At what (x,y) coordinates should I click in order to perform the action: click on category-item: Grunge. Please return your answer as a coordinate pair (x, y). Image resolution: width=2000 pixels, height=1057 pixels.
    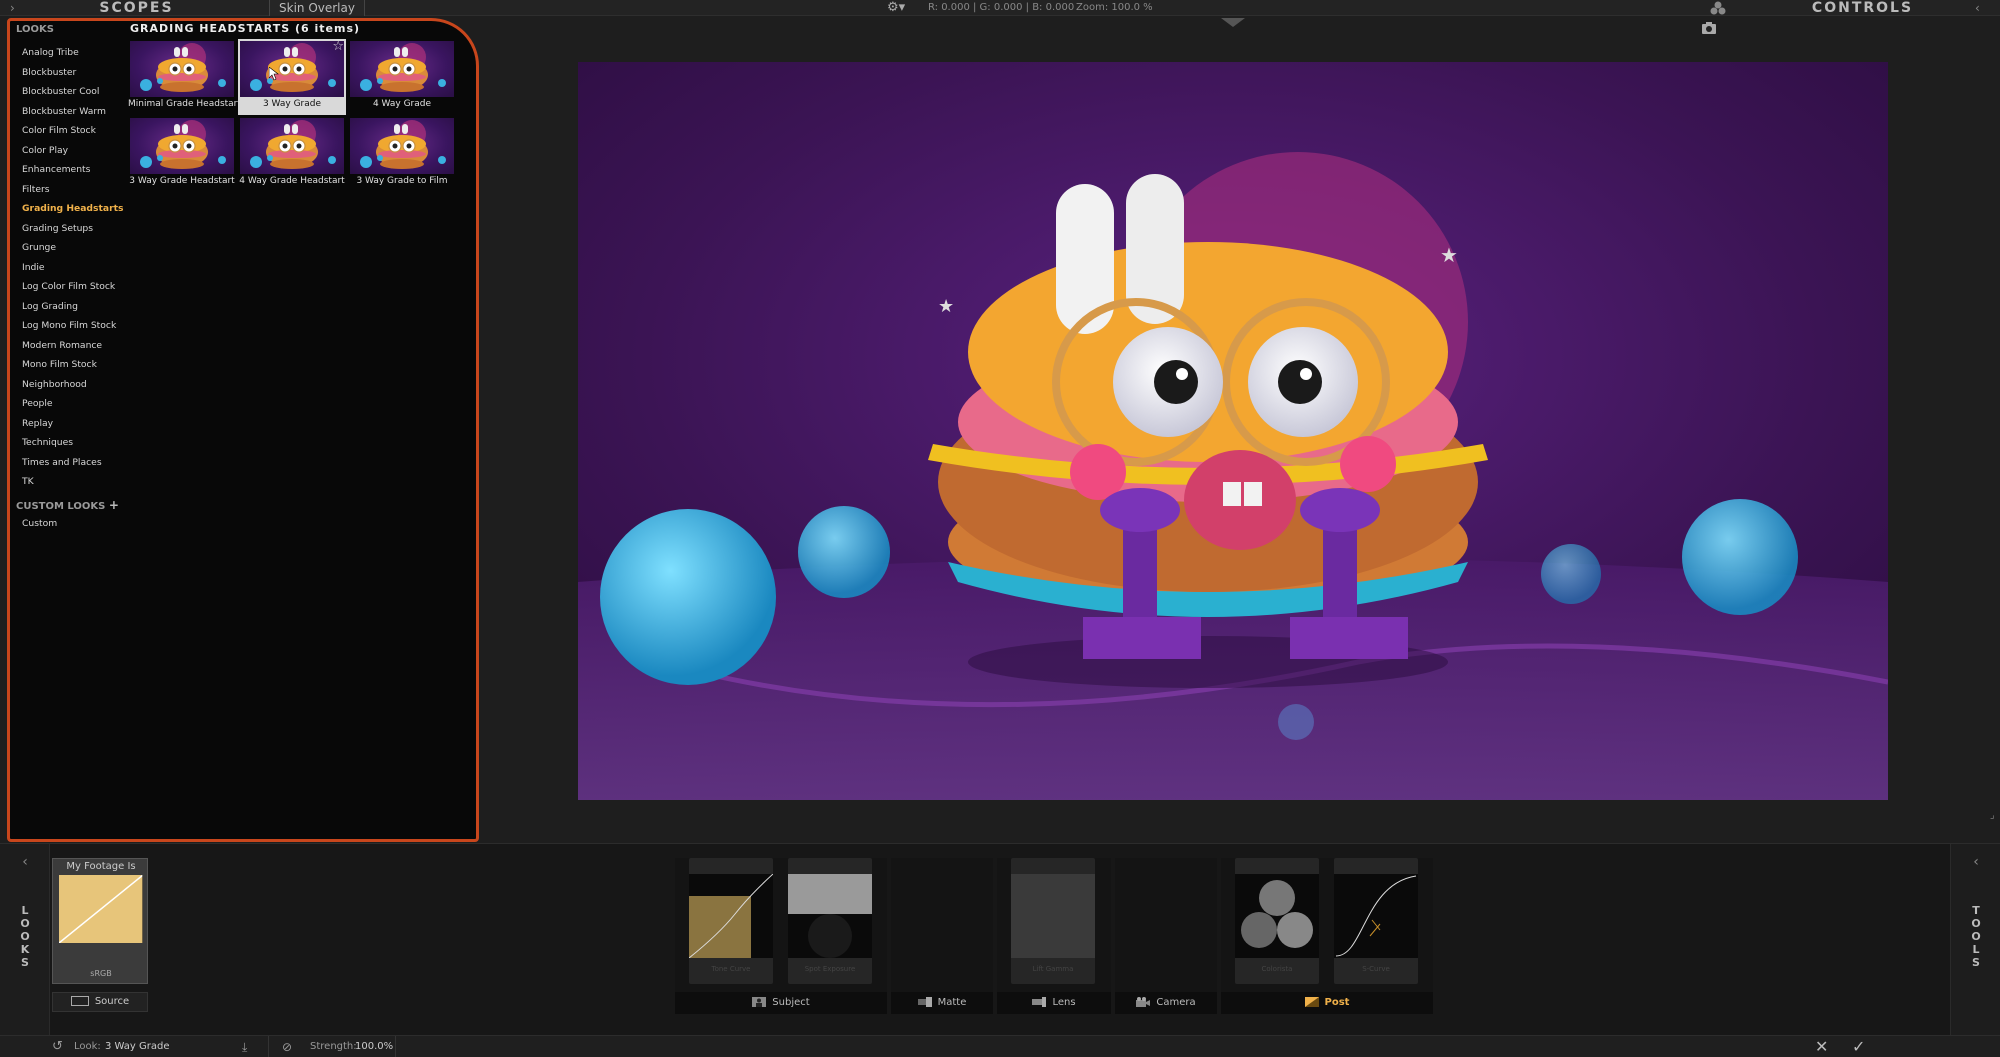
    Looking at the image, I should click on (72, 248).